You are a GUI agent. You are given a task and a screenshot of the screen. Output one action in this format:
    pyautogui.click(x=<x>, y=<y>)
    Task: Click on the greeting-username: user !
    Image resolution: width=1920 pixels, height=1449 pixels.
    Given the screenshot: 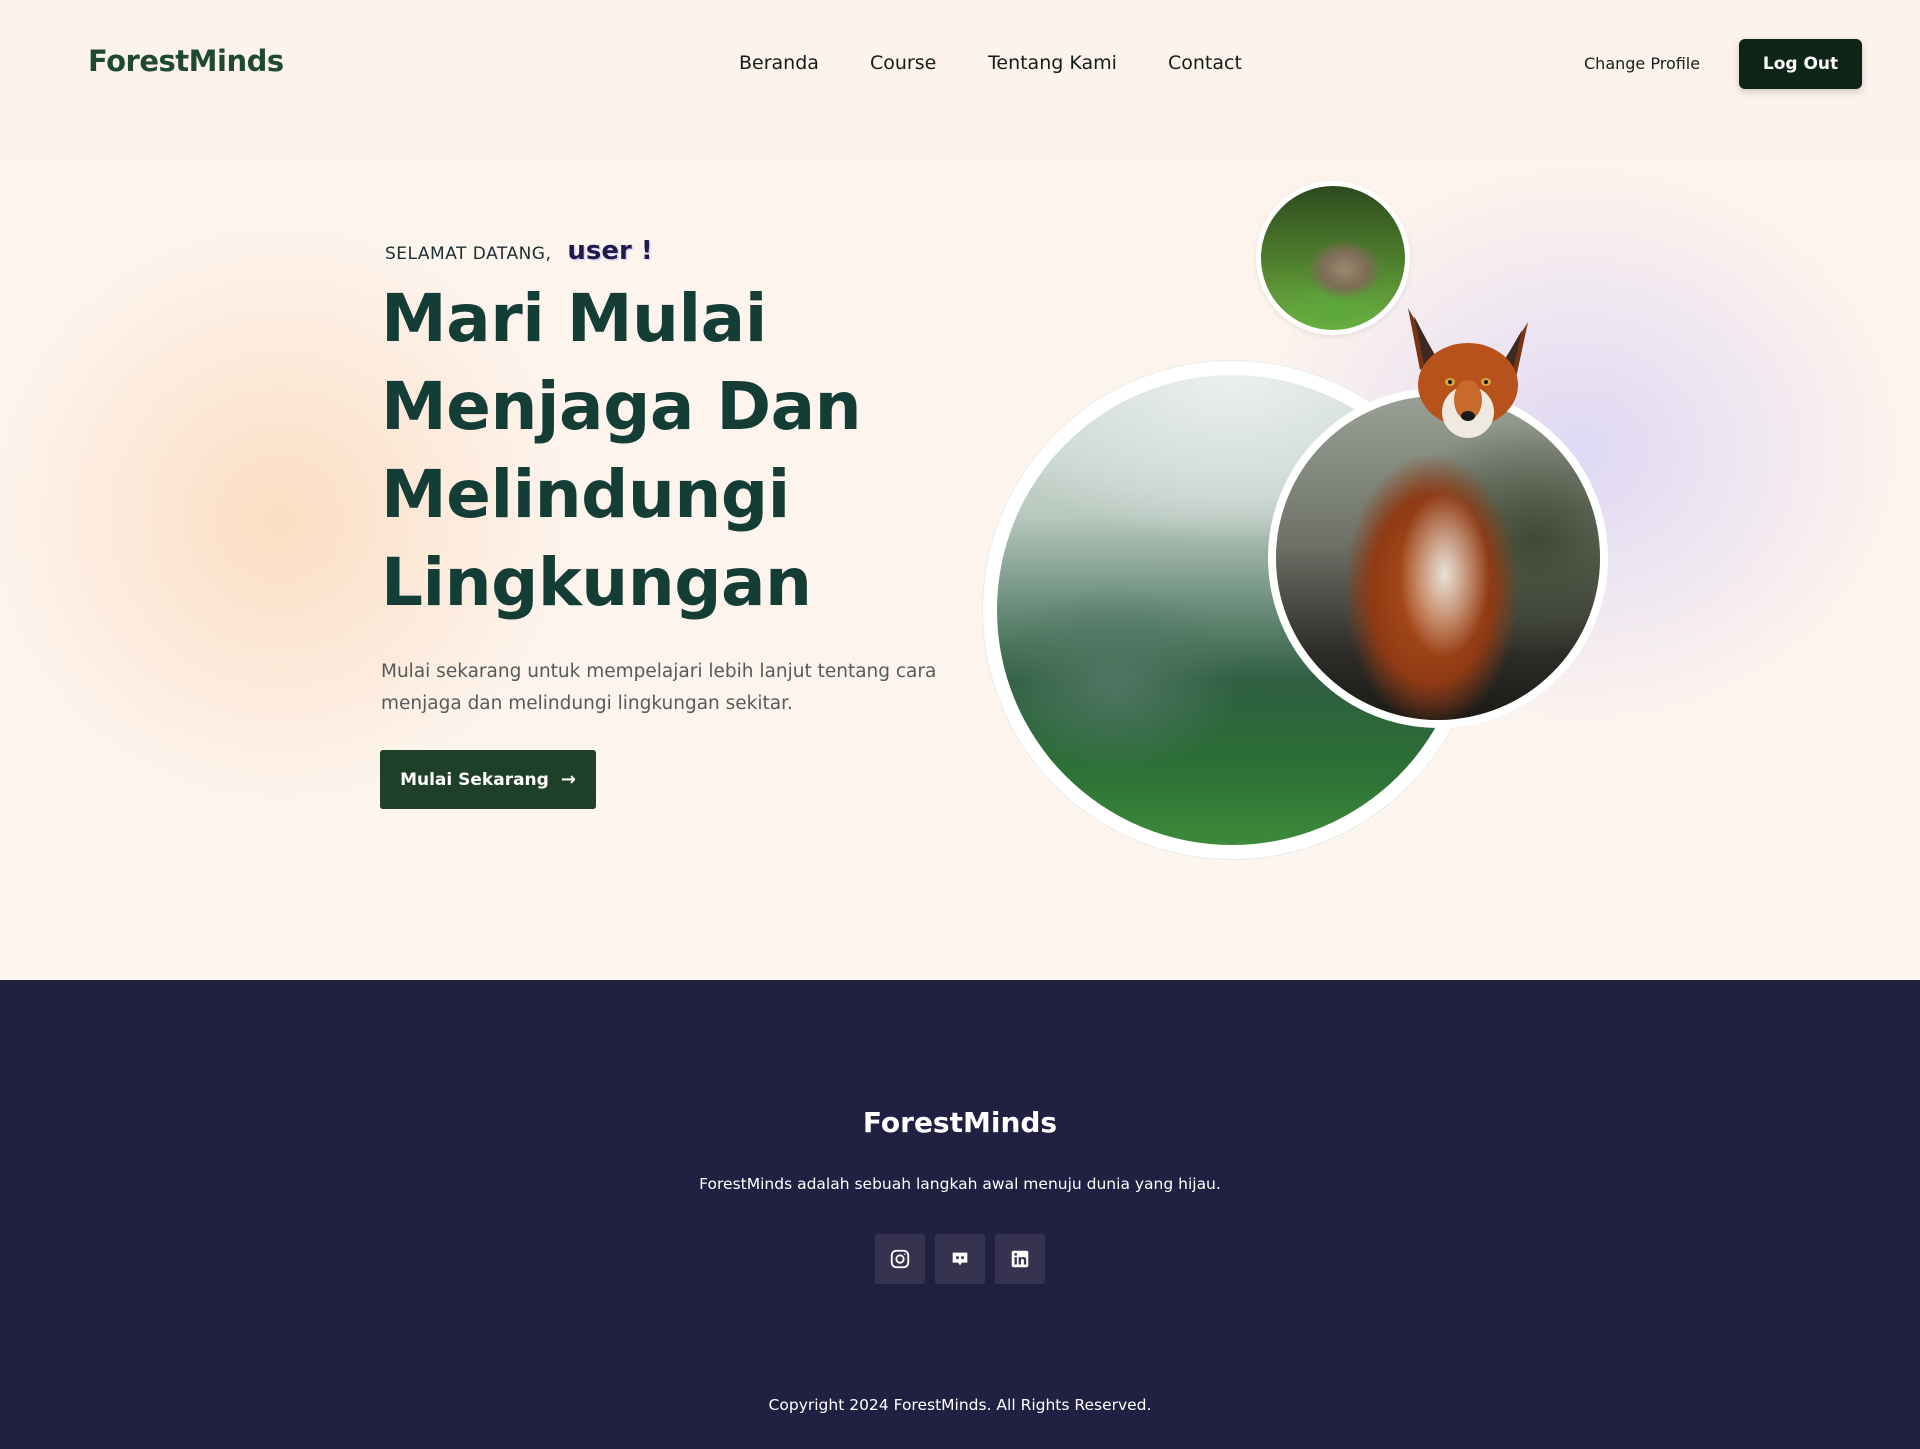 What is the action you would take?
    pyautogui.click(x=610, y=251)
    